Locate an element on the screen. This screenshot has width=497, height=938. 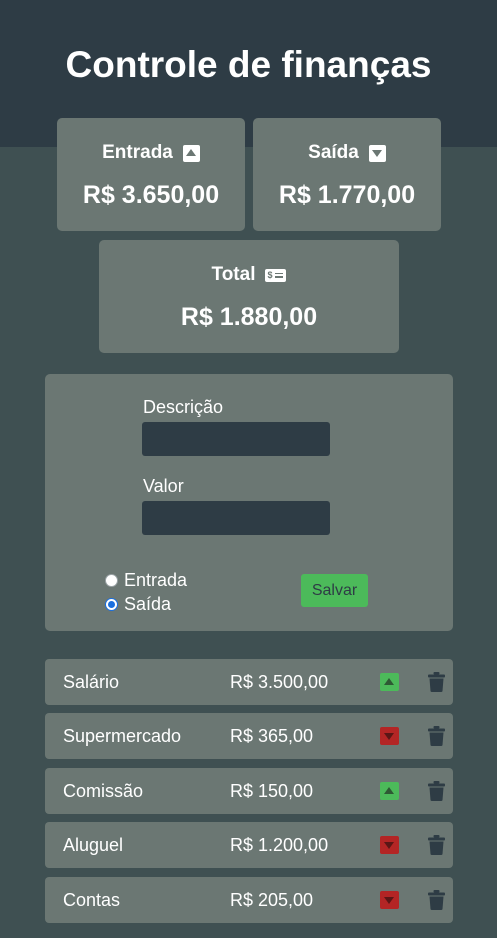
transaction-amount: R$ 205,00 is located at coordinates (272, 900).